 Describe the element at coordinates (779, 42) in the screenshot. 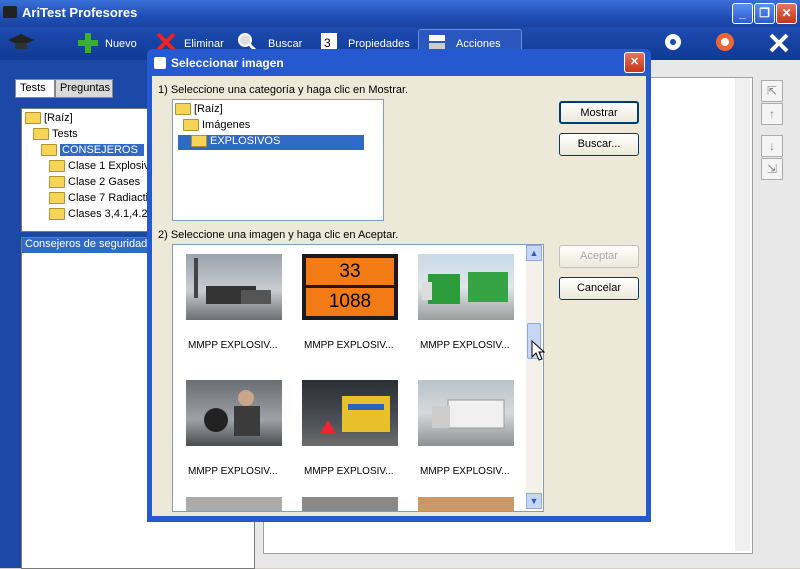

I see `exit-icon` at that location.